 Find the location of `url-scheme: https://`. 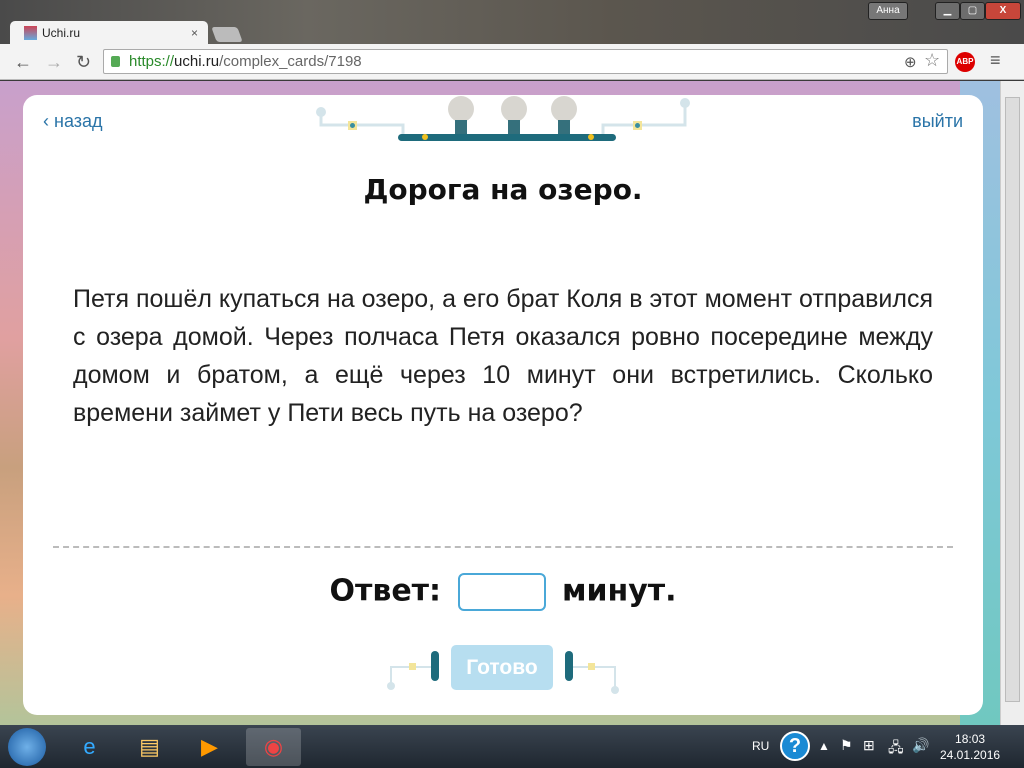

url-scheme: https:// is located at coordinates (152, 61).